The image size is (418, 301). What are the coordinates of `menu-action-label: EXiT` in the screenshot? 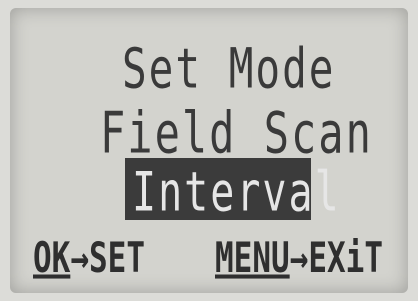 It's located at (345, 258).